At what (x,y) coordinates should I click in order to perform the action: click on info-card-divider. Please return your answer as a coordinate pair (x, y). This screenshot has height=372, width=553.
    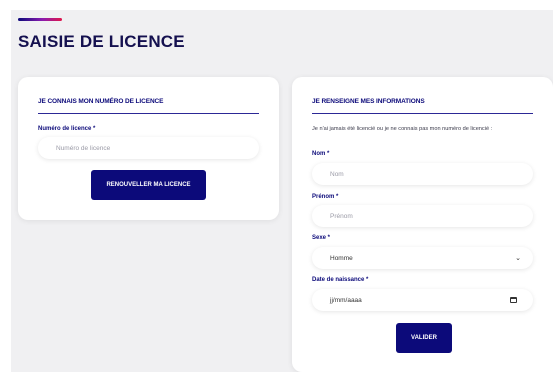
    Looking at the image, I should click on (422, 113).